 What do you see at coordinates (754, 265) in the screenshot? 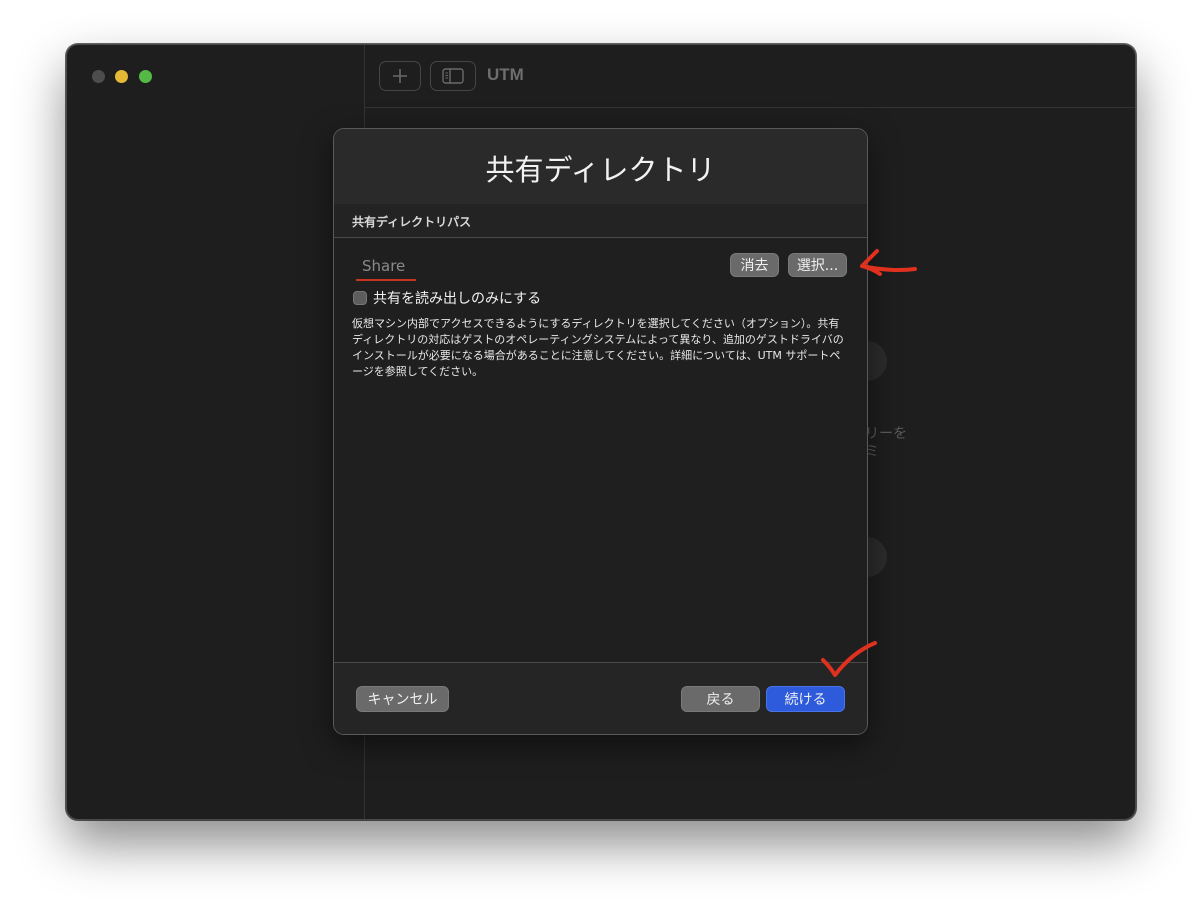
I see `clear-button: 消去` at bounding box center [754, 265].